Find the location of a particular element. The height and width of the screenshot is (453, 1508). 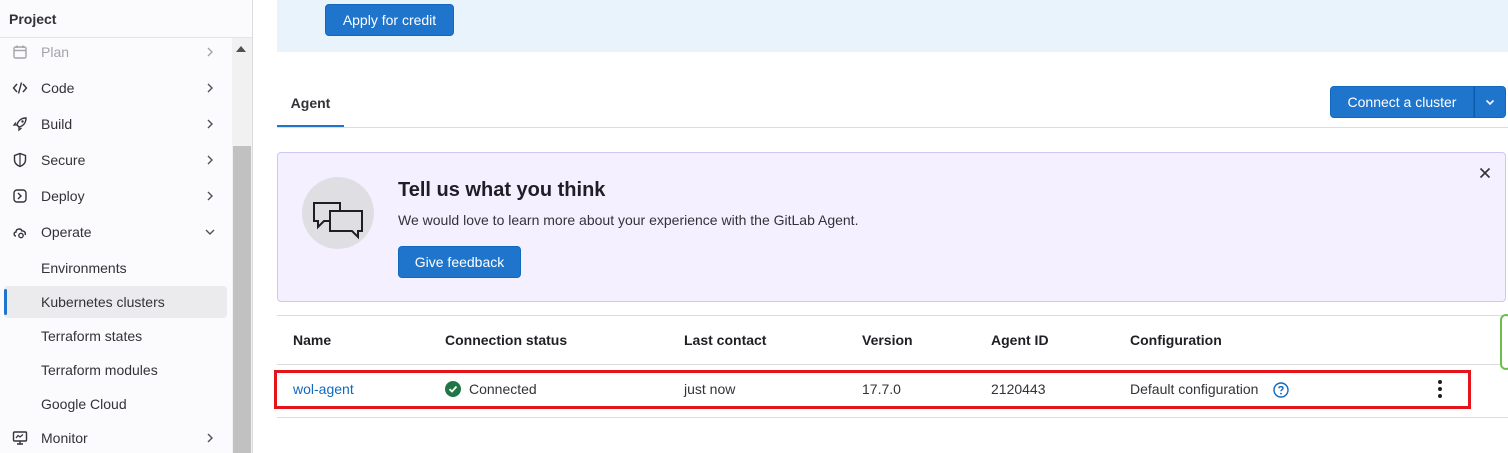

connect-cluster-button: Connect a cluster is located at coordinates (1402, 102).